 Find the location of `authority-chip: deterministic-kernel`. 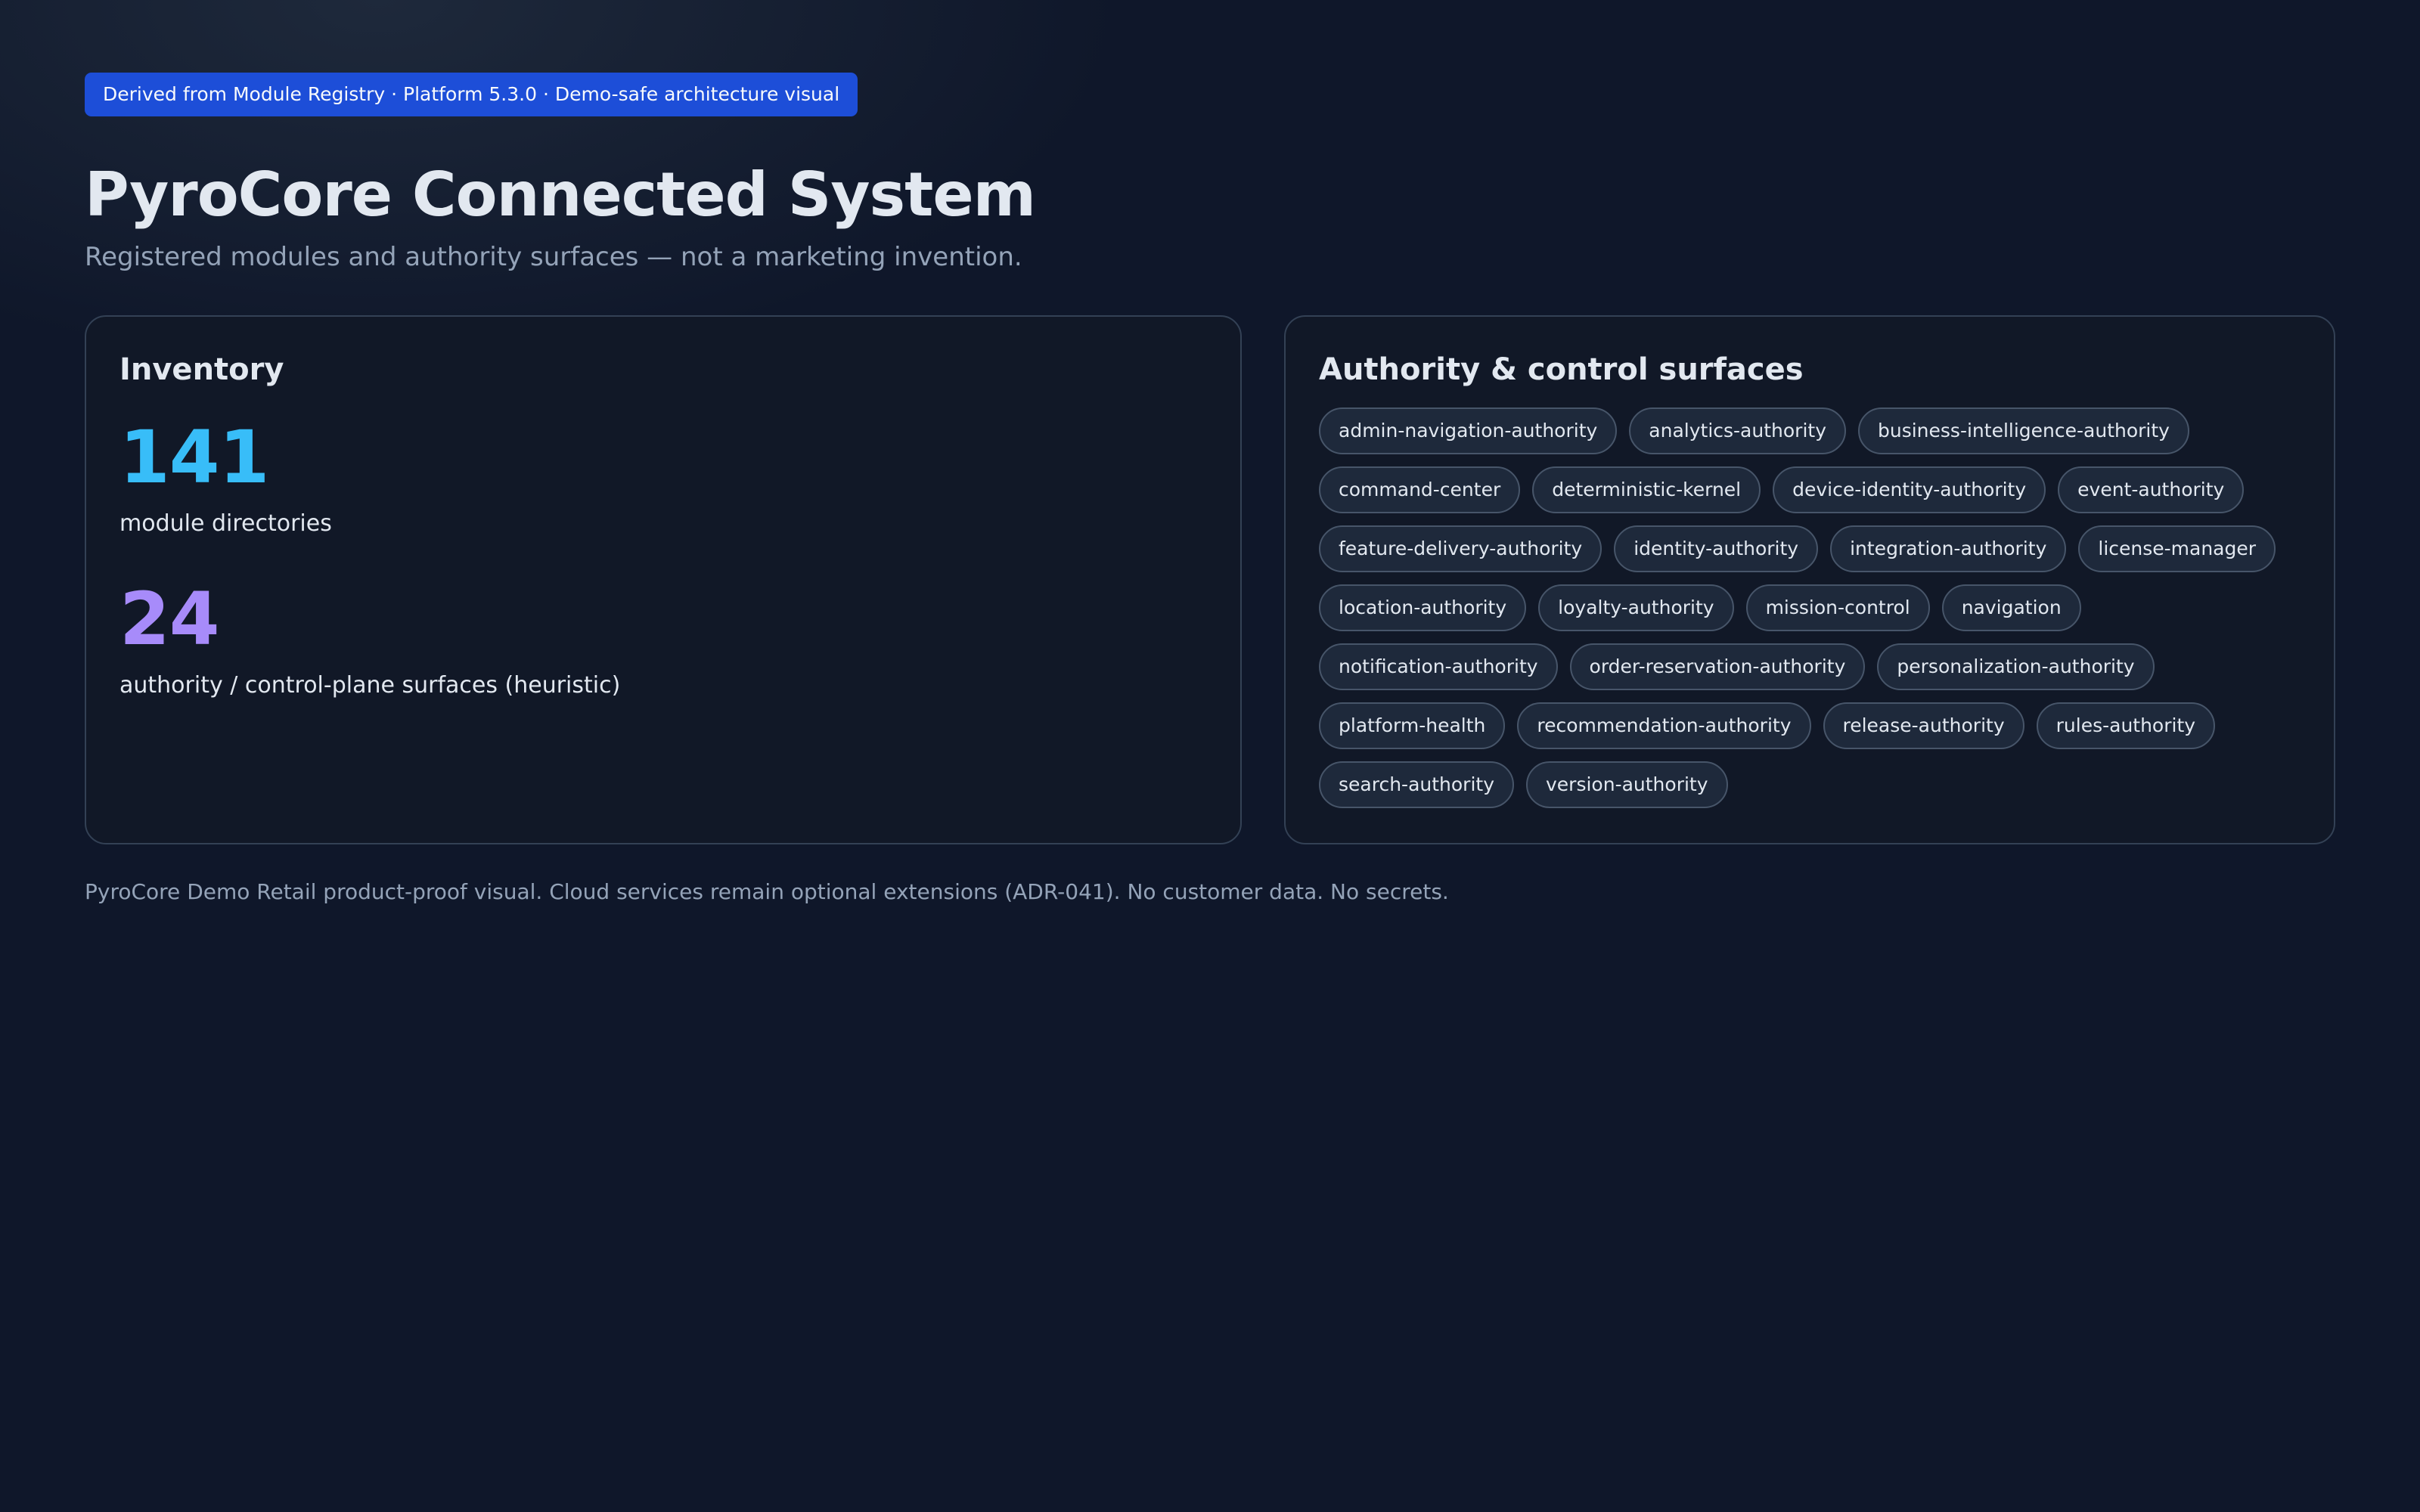

authority-chip: deterministic-kernel is located at coordinates (1646, 489).